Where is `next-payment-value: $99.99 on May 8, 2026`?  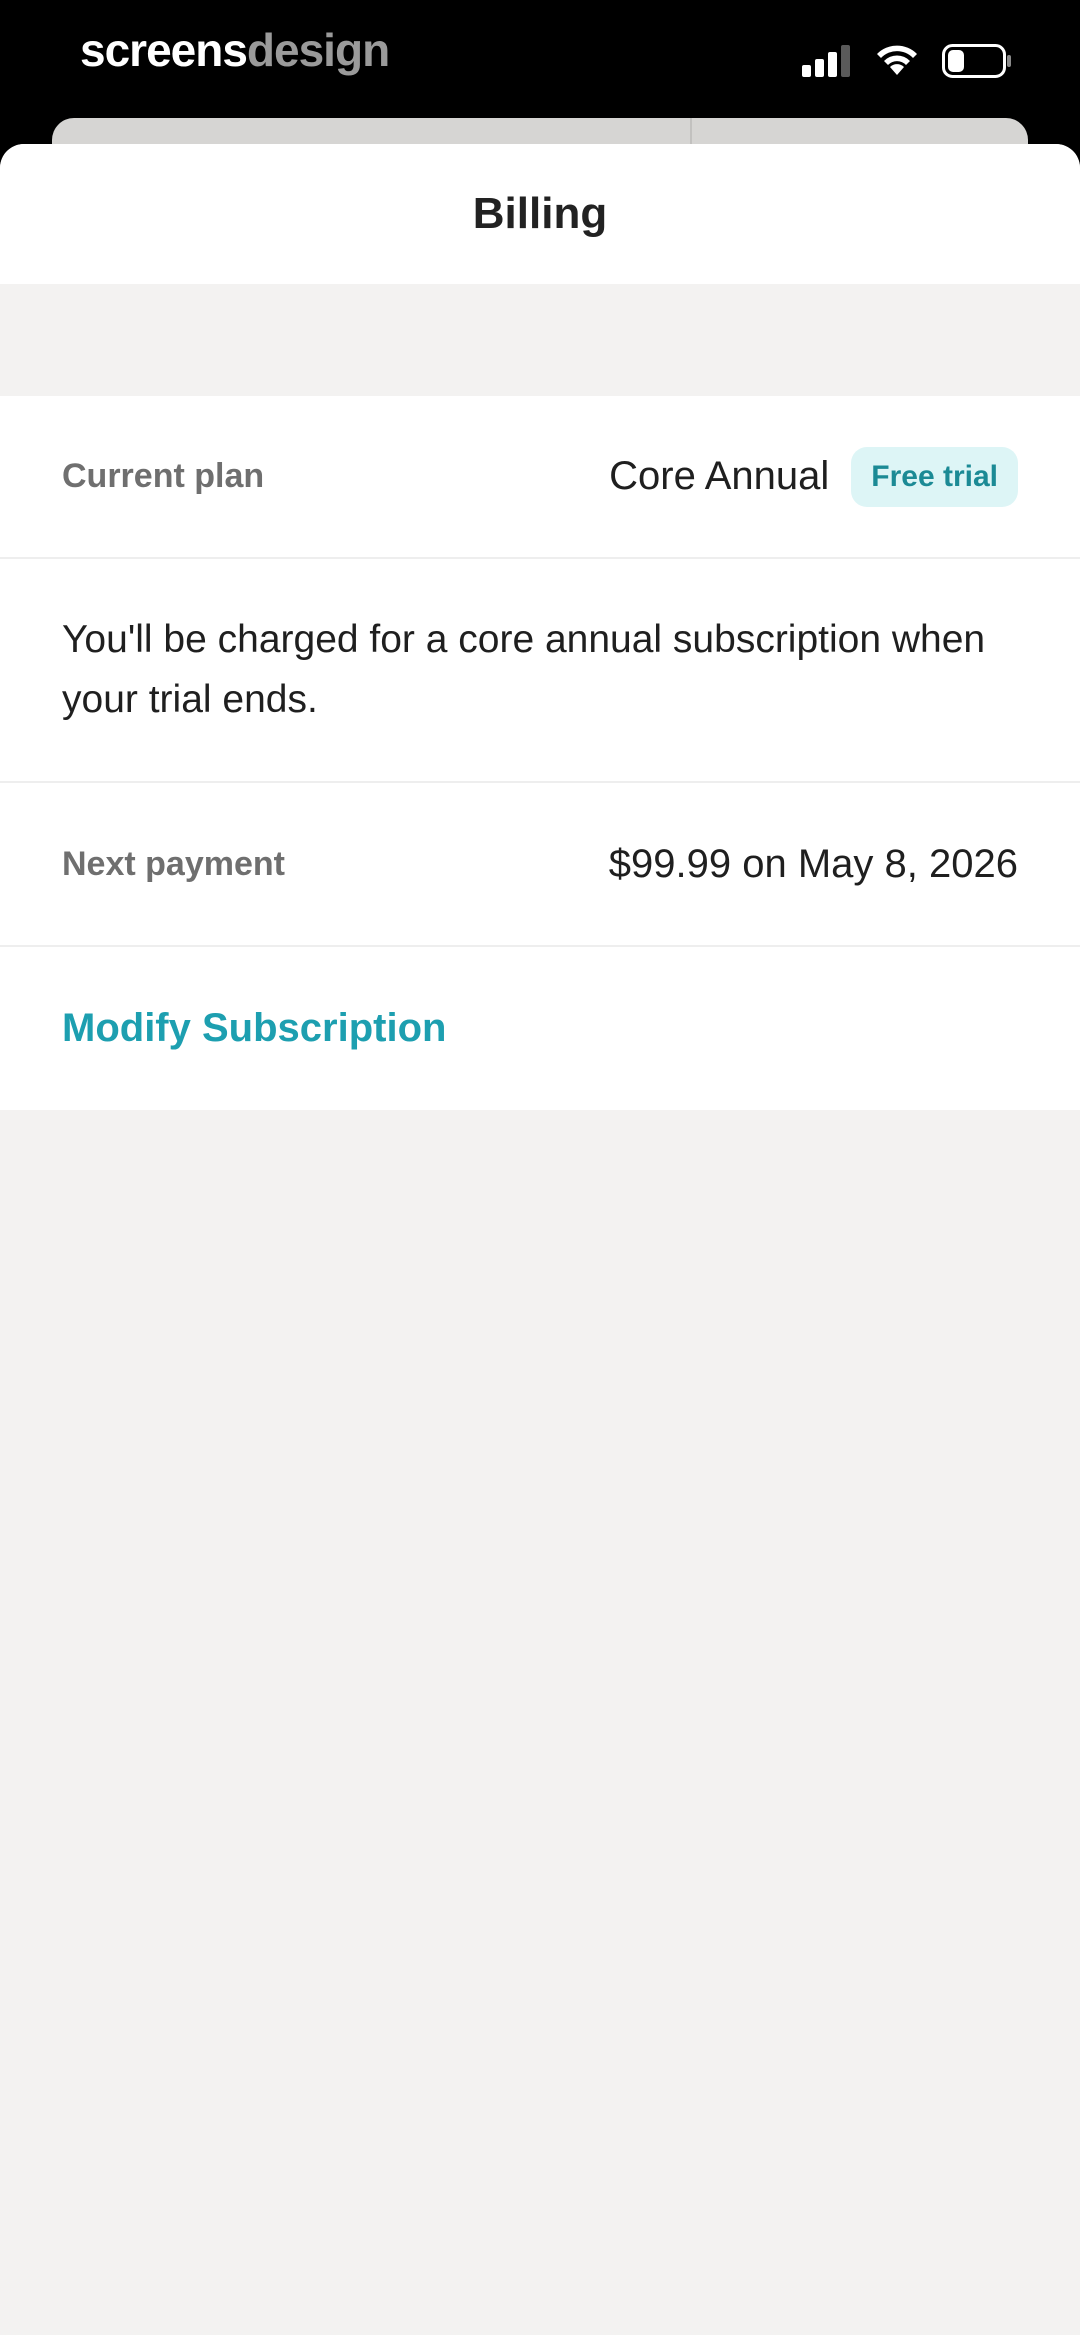 next-payment-value: $99.99 on May 8, 2026 is located at coordinates (813, 863).